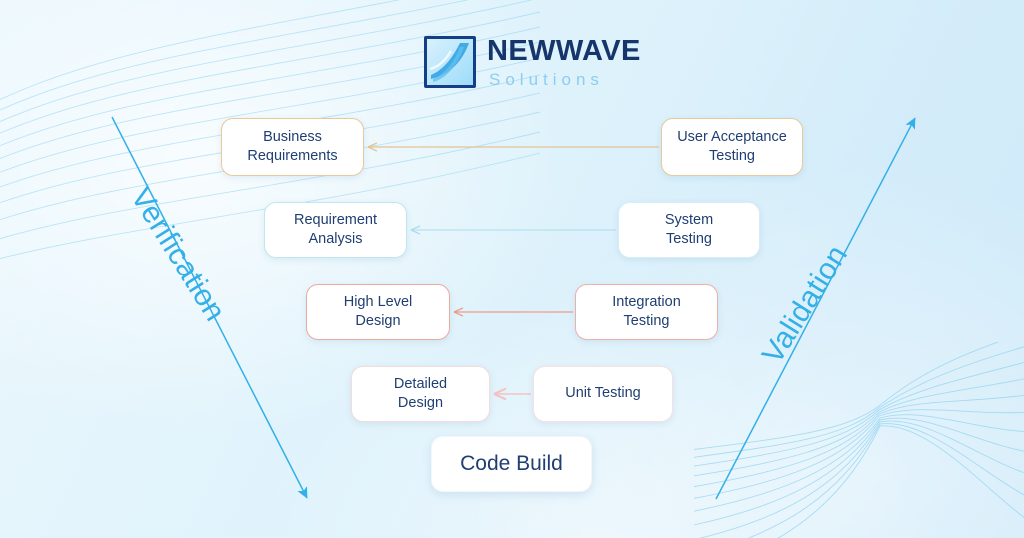  I want to click on node-label: Unit Testing, so click(603, 393).